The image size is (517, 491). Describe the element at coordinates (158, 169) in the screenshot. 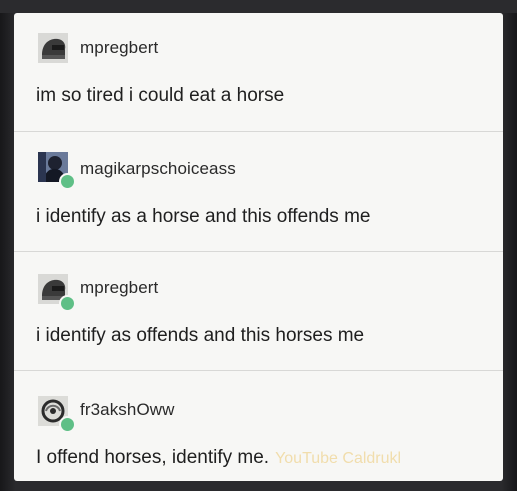

I see `username: magikarpschoiceass` at that location.